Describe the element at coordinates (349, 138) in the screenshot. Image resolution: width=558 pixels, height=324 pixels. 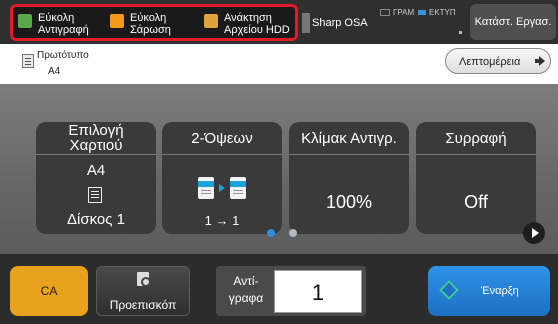
I see `copy-ratio-title: Κλίμακ Αντιγρ.` at that location.